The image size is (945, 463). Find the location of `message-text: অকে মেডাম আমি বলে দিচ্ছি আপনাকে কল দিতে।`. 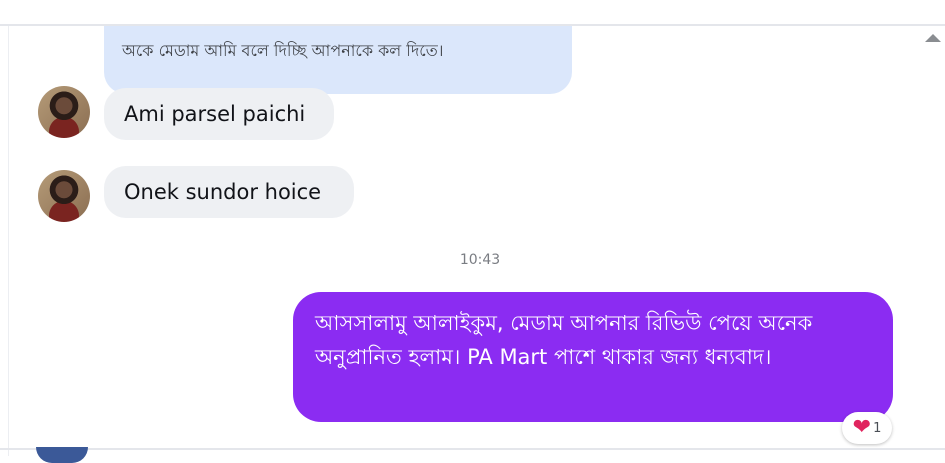

message-text: অকে মেডাম আমি বলে দিচ্ছি আপনাকে কল দিতে। is located at coordinates (283, 50).